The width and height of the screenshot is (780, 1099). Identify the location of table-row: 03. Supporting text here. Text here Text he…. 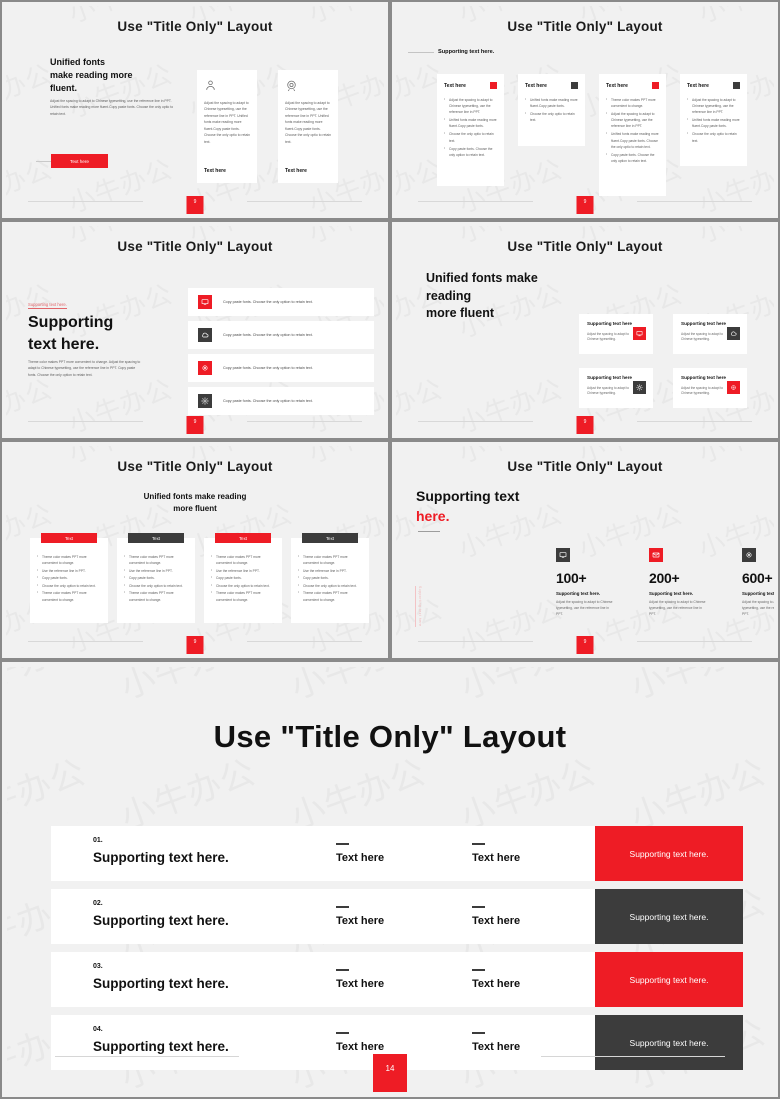
(397, 979).